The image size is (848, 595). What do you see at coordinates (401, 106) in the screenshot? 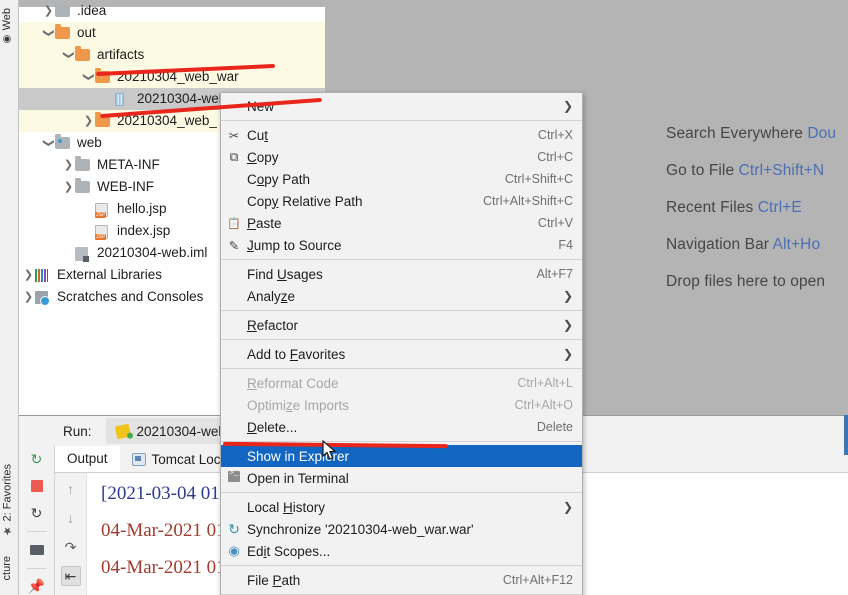
I see `menu-item-new: New ❯` at bounding box center [401, 106].